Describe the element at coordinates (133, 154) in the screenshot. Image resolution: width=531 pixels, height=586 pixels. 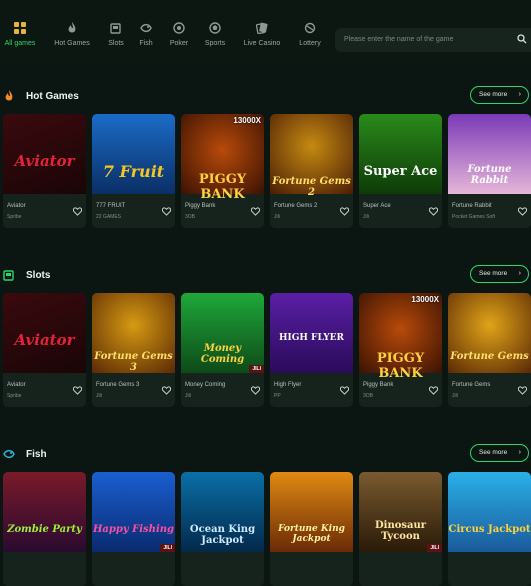
I see `game-thumbnail: 7 Fruit` at that location.